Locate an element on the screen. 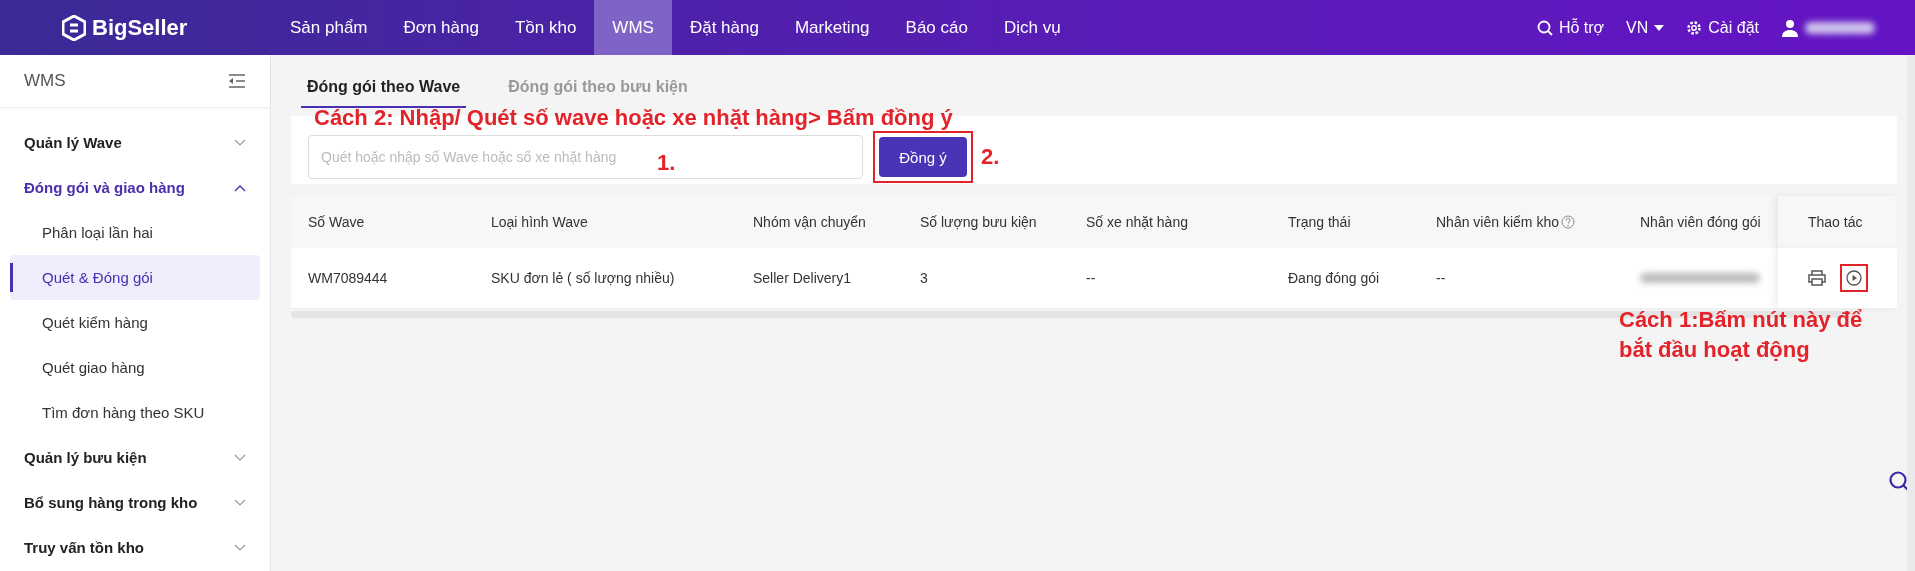  table-cell: SKU đơn lẻ ( số lượng nhiều) is located at coordinates (605, 278).